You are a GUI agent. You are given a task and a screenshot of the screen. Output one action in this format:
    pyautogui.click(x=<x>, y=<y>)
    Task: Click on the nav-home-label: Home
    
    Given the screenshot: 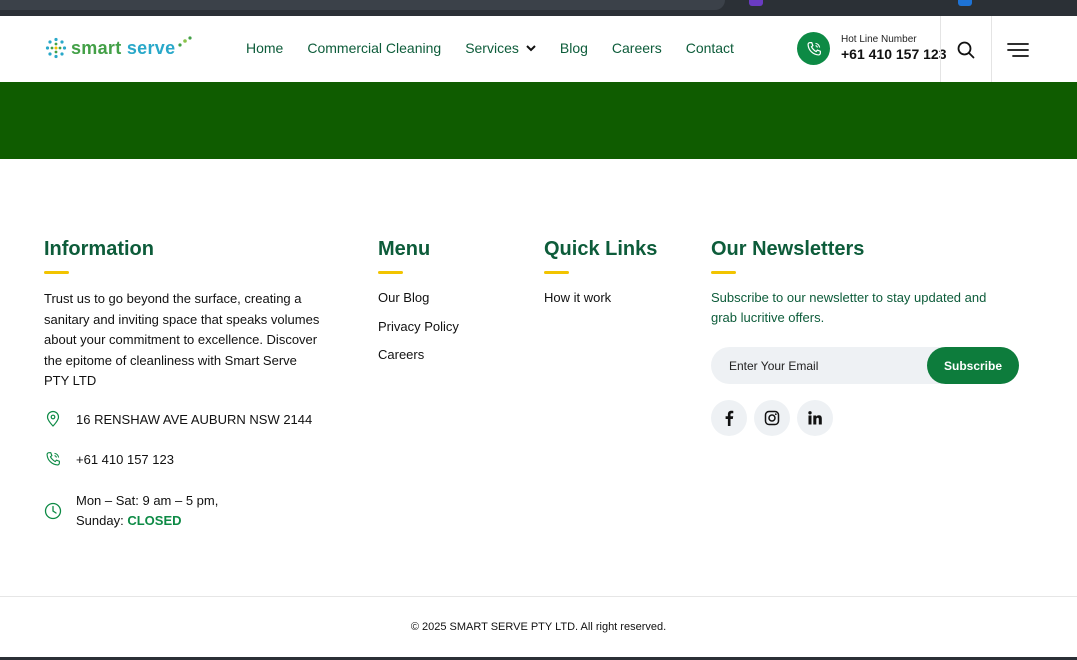 What is the action you would take?
    pyautogui.click(x=265, y=48)
    